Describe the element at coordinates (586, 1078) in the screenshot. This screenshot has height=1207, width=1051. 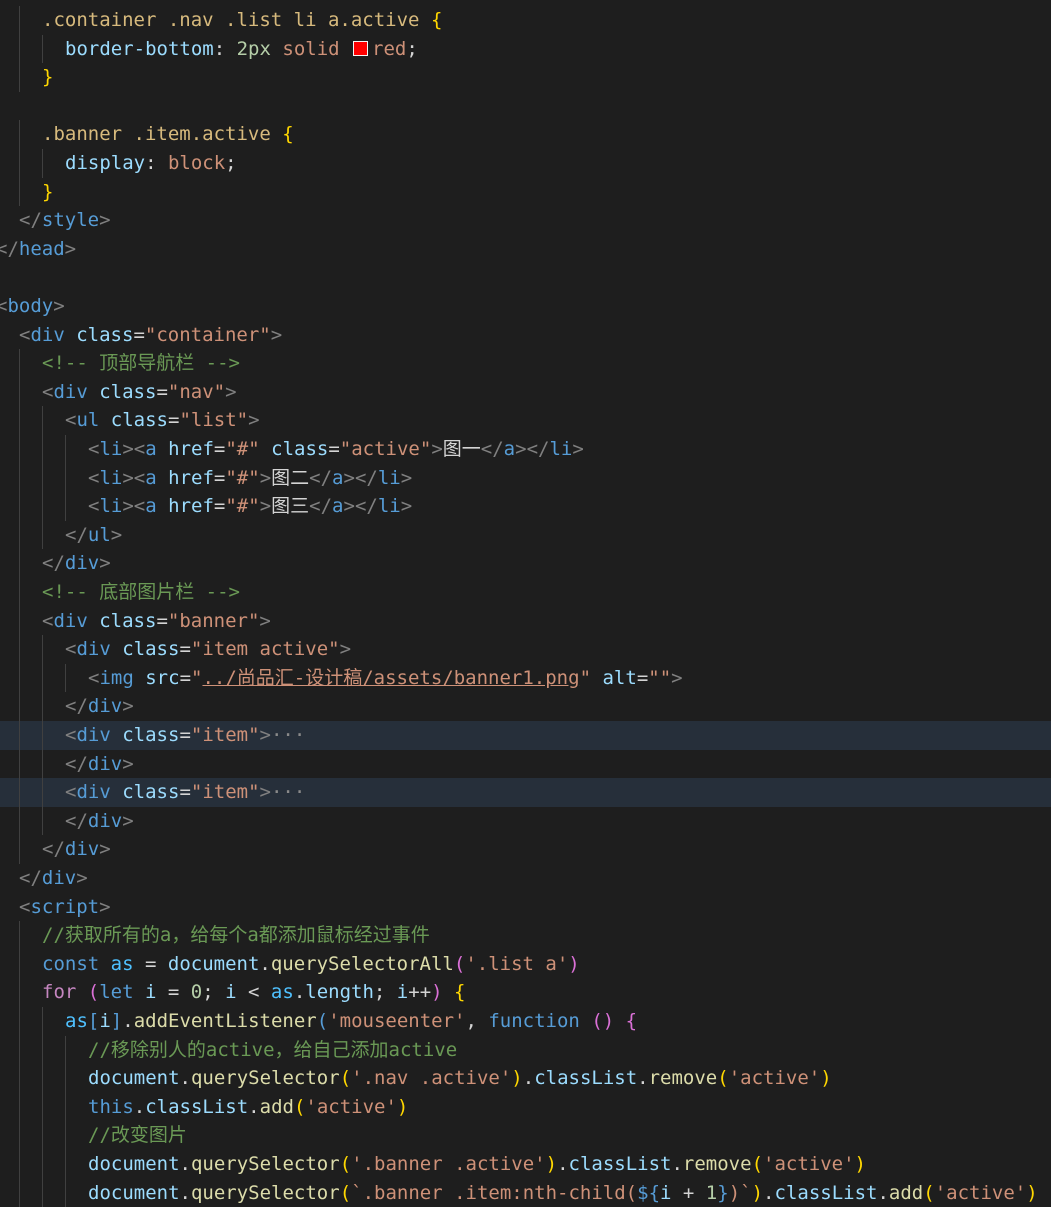
I see `code-token: classList` at that location.